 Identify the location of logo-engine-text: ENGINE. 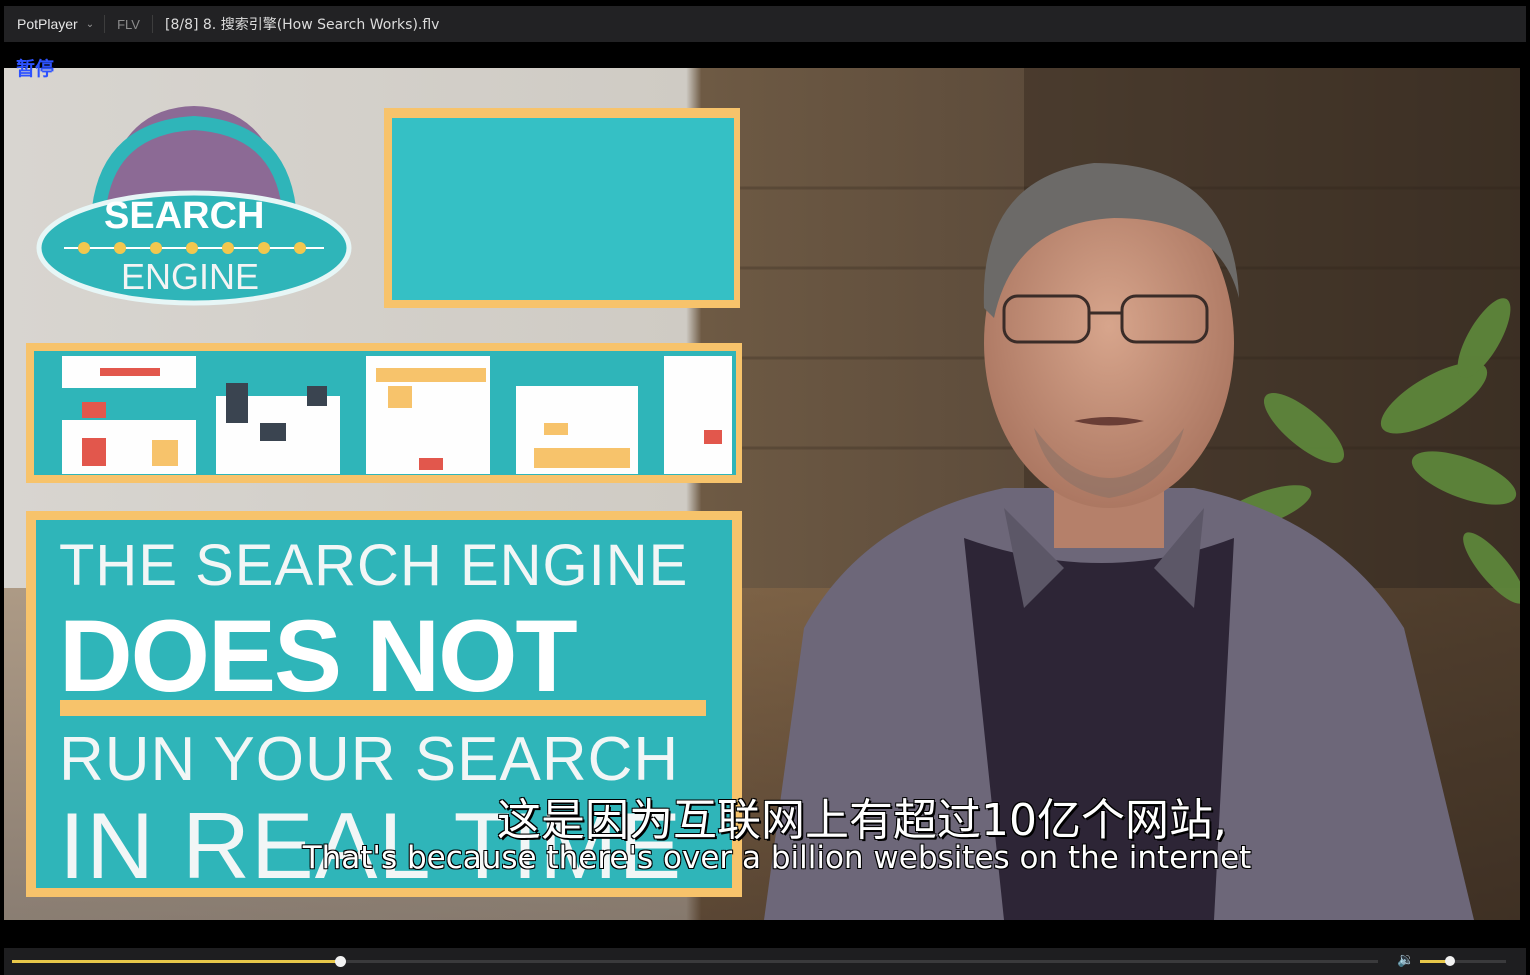
(190, 276).